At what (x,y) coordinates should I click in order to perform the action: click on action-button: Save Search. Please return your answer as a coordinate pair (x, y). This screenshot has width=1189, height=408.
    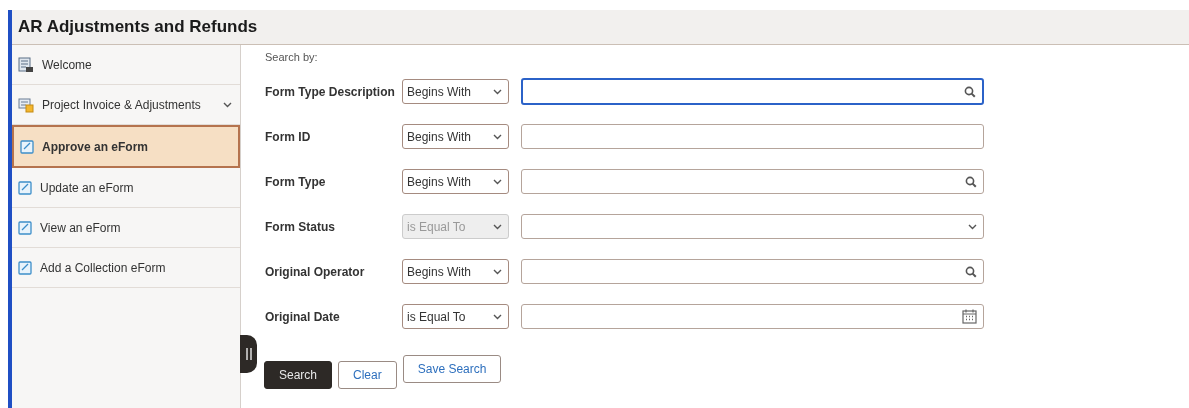
    Looking at the image, I should click on (452, 369).